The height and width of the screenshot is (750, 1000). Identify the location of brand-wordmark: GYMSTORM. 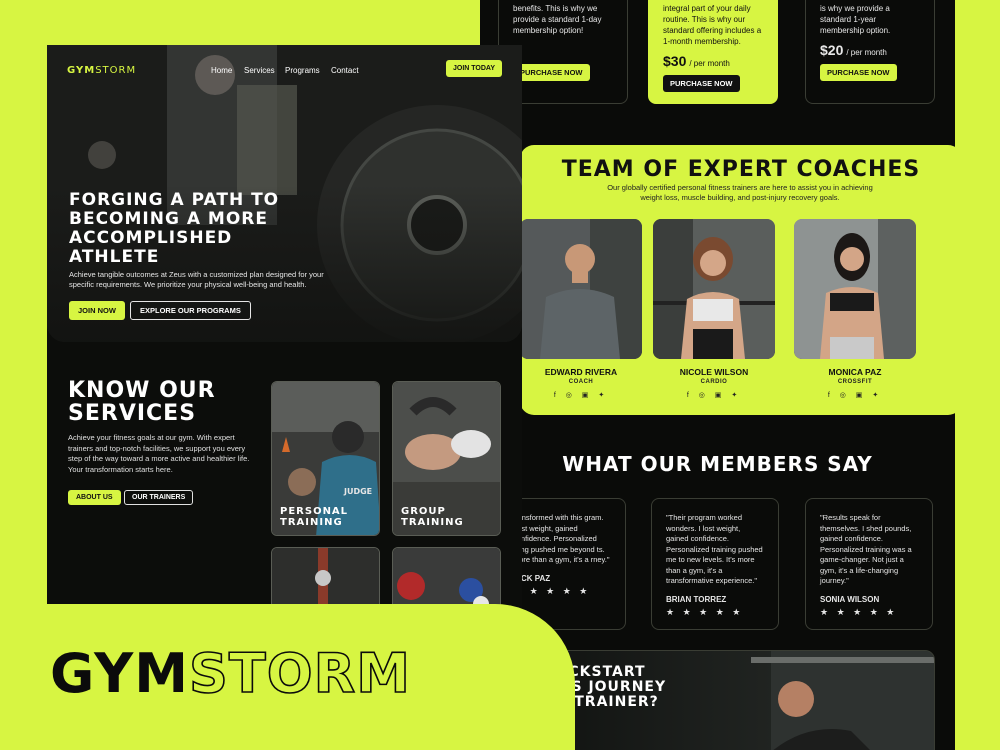
(230, 673).